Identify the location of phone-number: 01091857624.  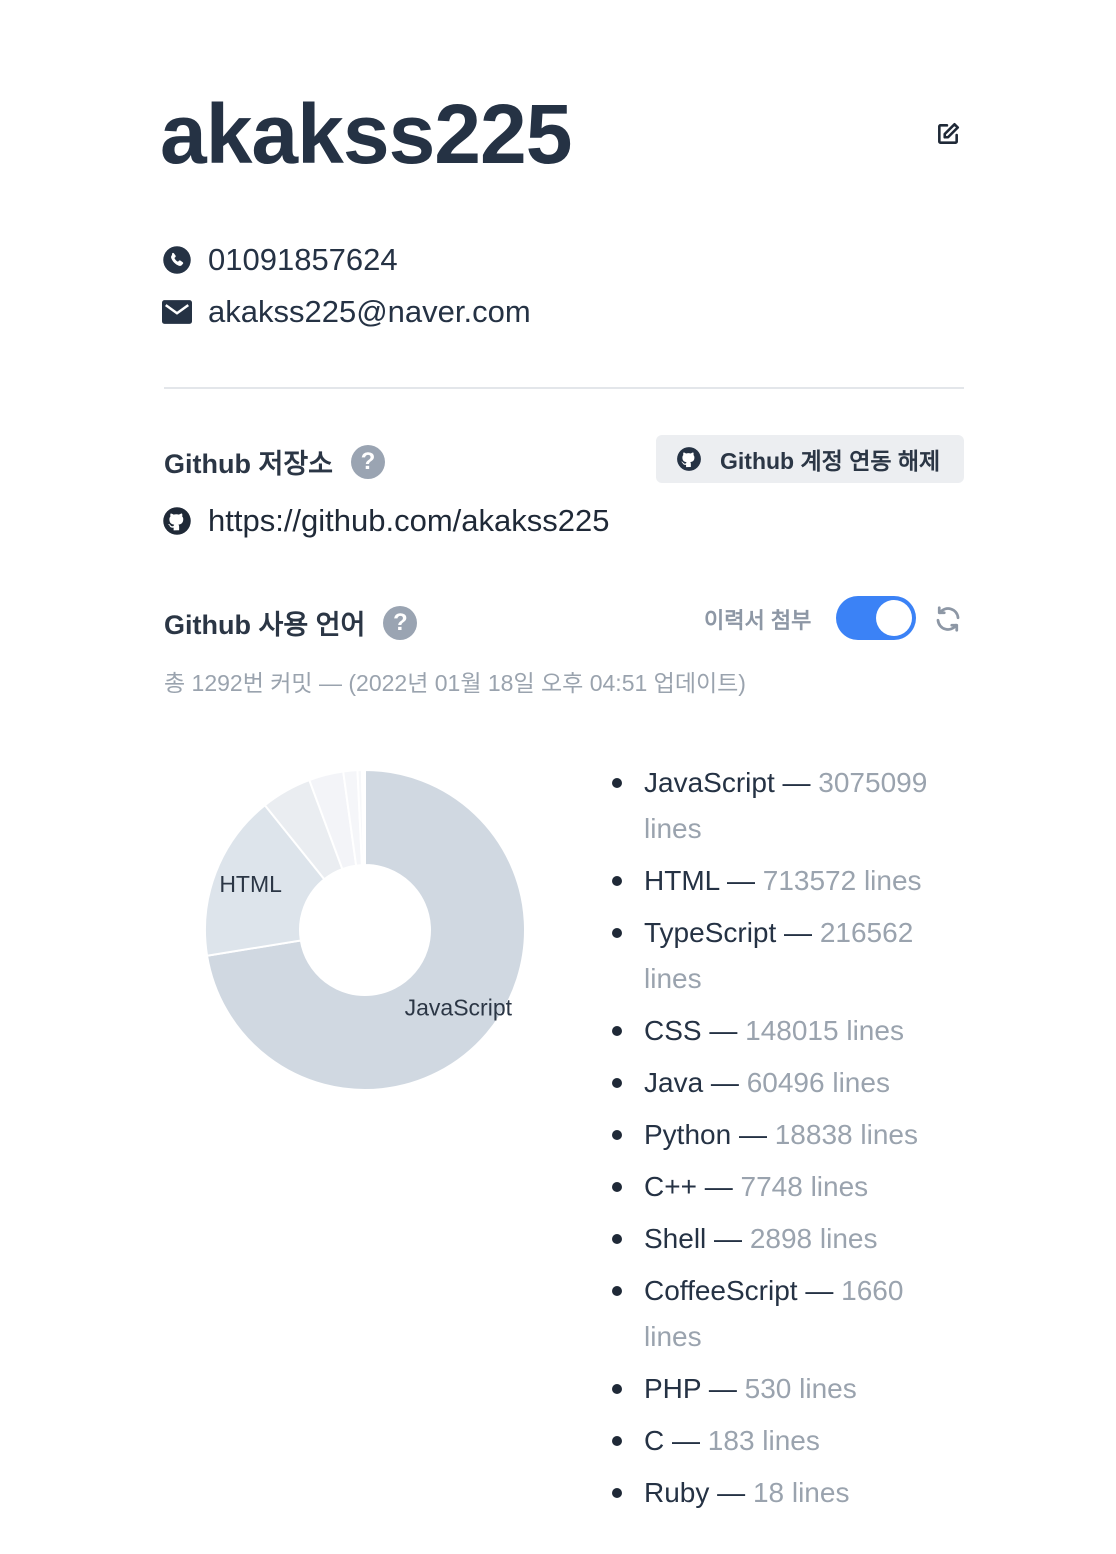
(303, 259).